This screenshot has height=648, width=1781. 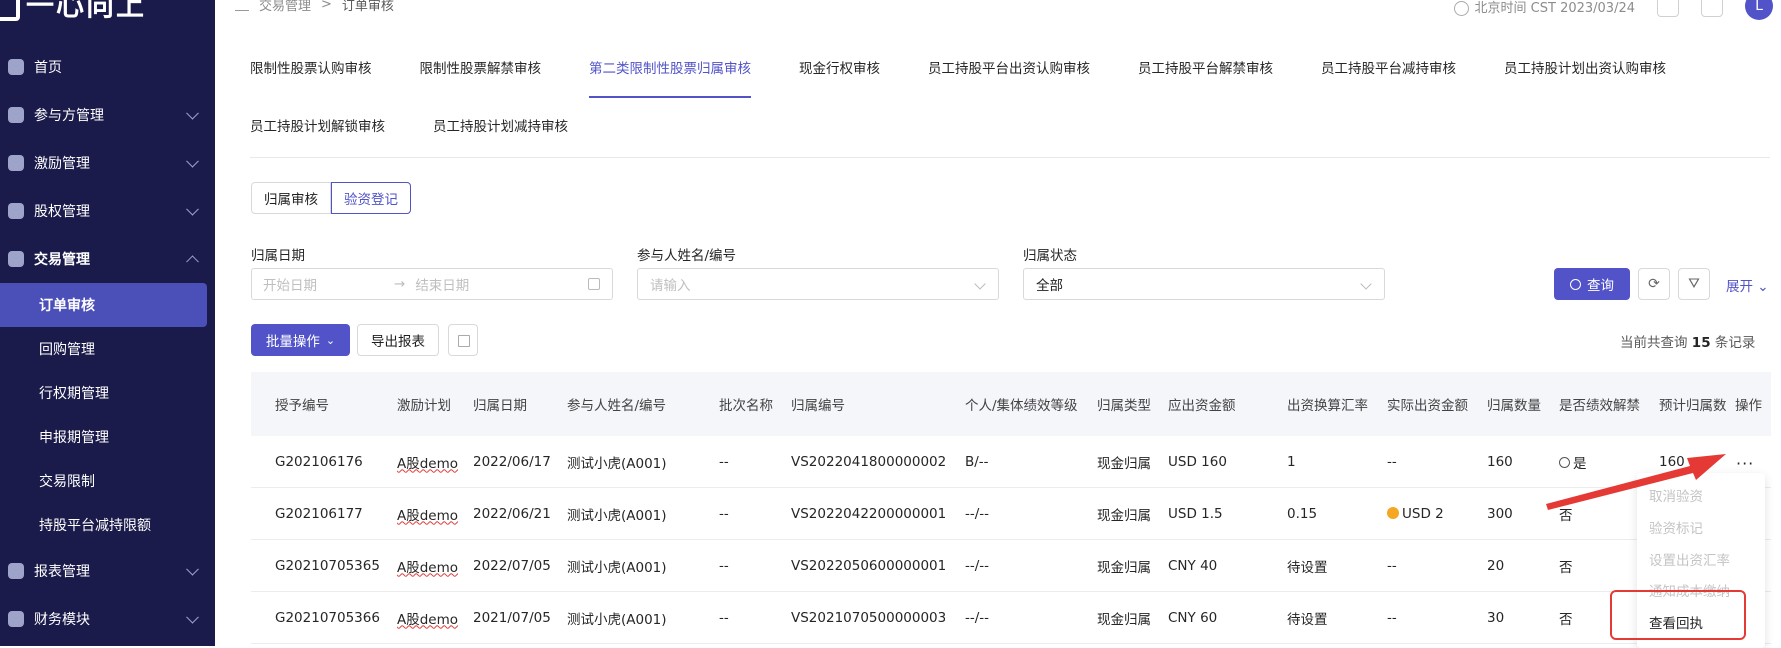 I want to click on brand-name: 一心向上, so click(x=86, y=11).